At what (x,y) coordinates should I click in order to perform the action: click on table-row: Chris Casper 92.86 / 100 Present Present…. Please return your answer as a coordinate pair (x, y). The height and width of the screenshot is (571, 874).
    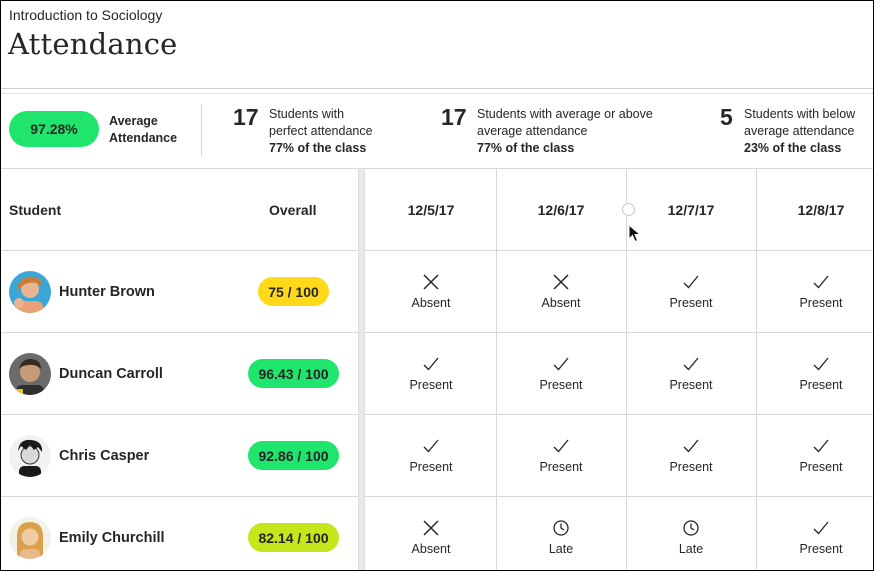
    Looking at the image, I should click on (437, 456).